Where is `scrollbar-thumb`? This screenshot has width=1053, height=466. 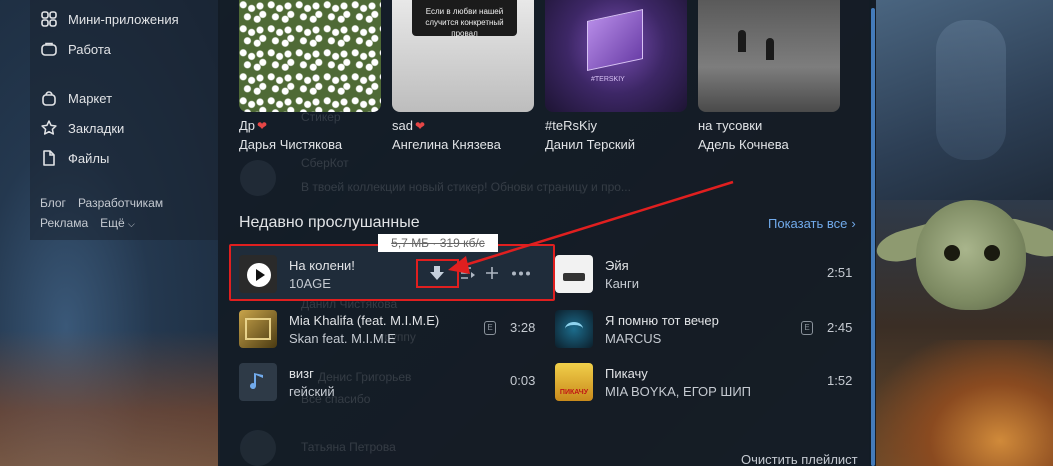 scrollbar-thumb is located at coordinates (873, 237).